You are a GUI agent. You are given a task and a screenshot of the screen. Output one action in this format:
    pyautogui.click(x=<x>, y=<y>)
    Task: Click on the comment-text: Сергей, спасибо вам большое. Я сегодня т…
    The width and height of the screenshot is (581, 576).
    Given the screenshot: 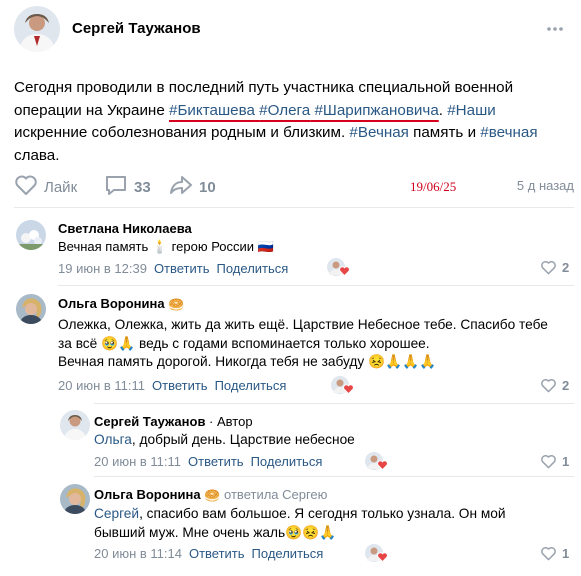 What is the action you would take?
    pyautogui.click(x=329, y=523)
    